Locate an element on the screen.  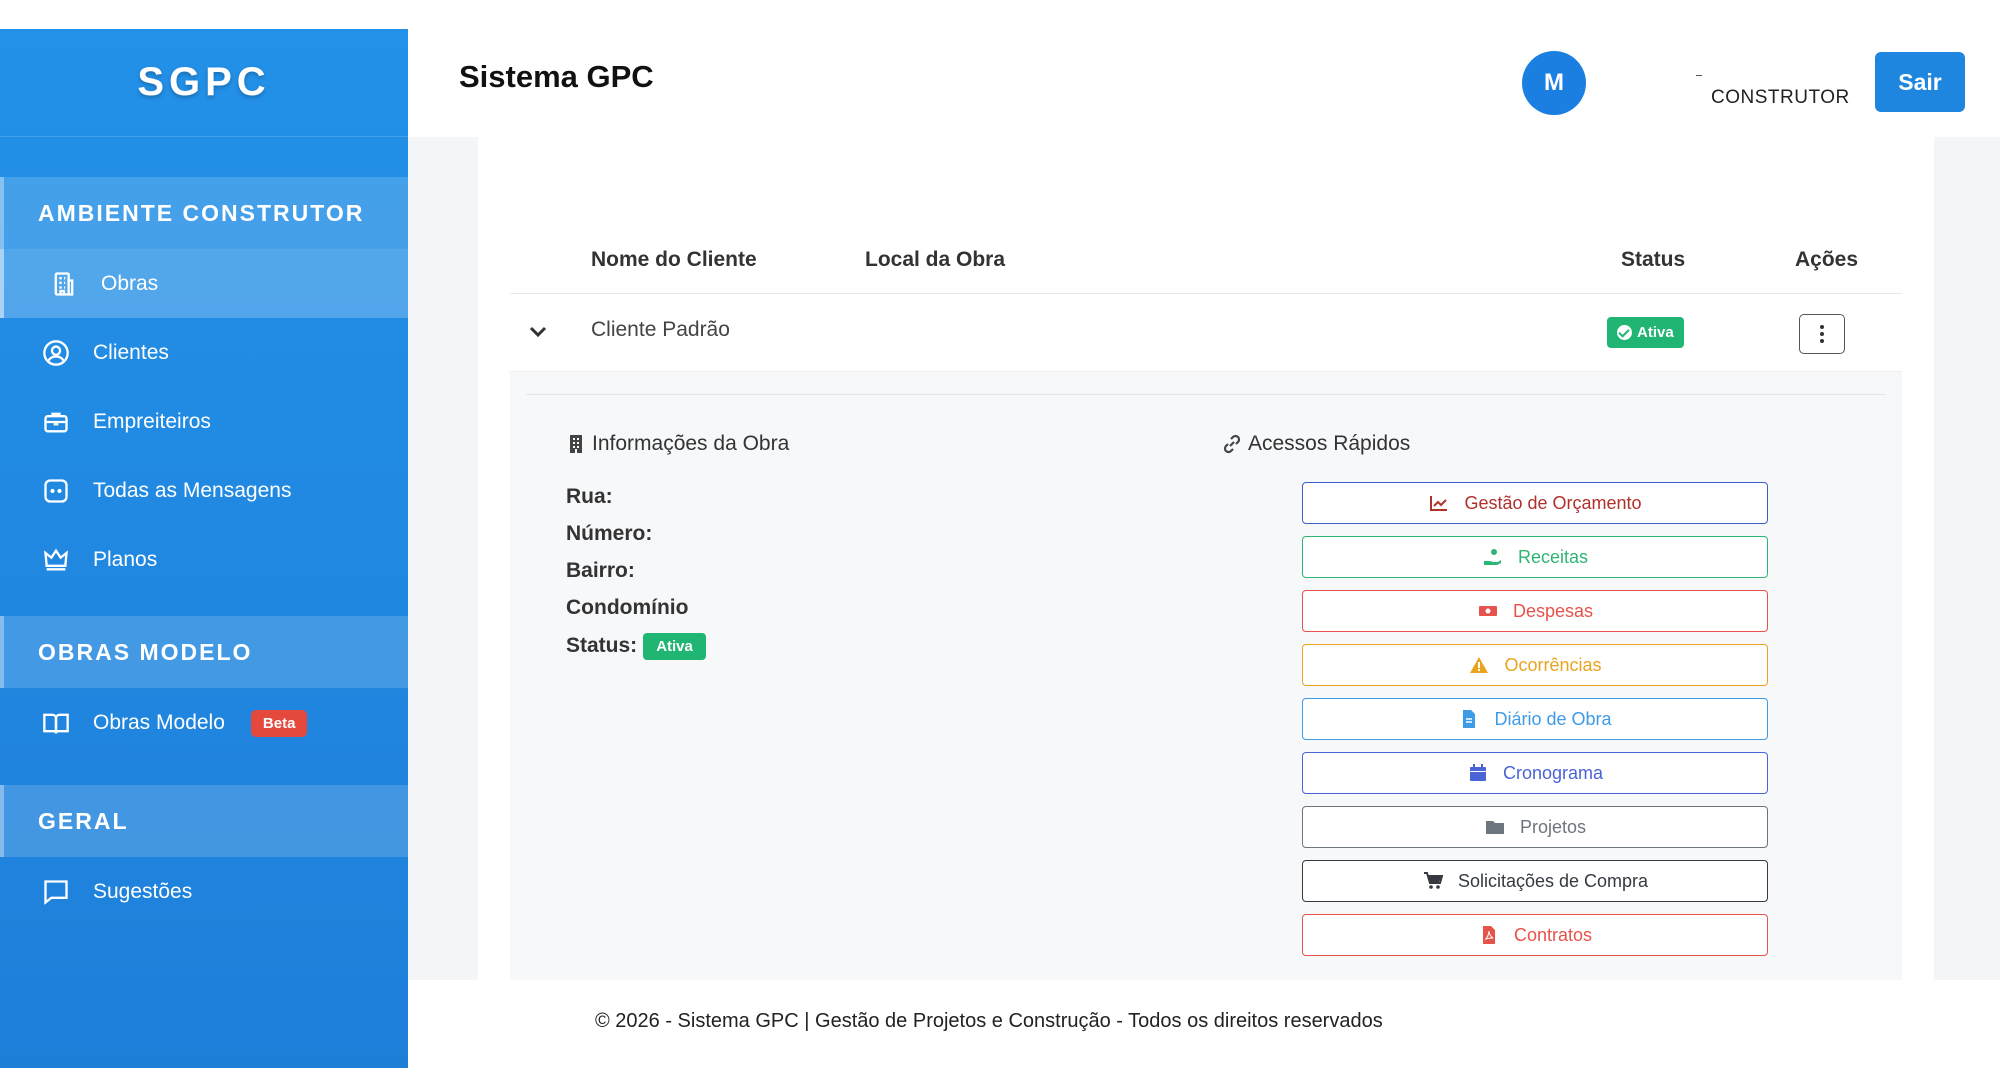
revenue-label: Receitas is located at coordinates (1553, 556).